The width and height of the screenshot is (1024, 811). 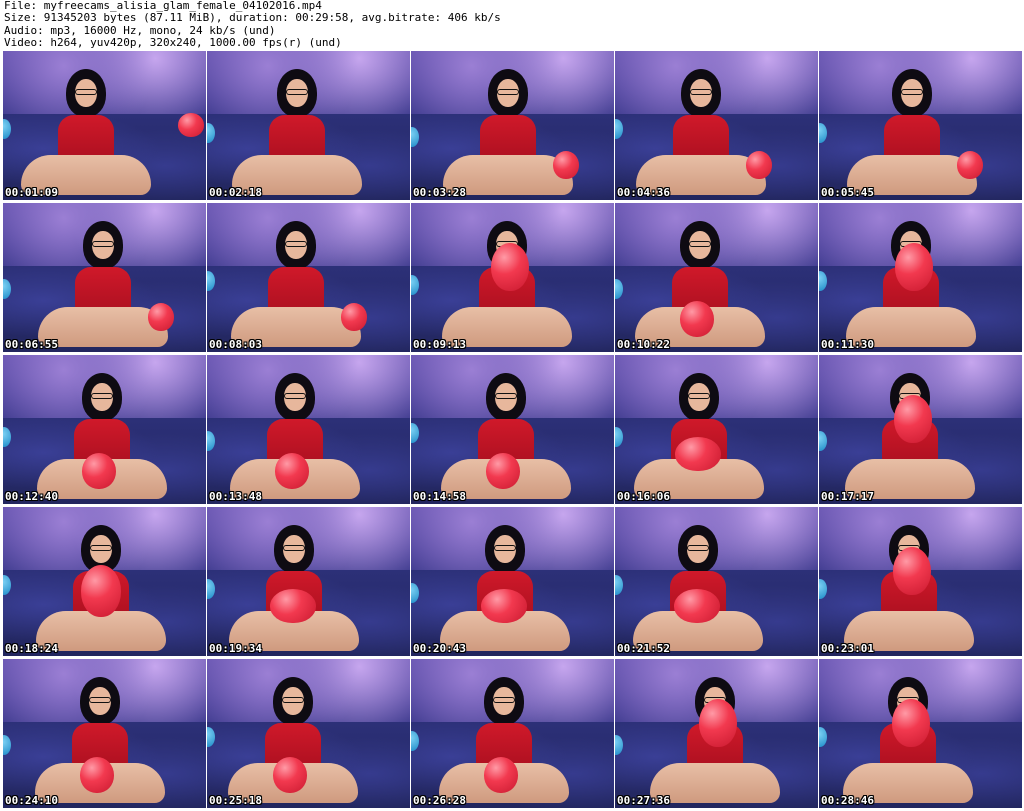 I want to click on video-thumbnail: 00:12:40, so click(x=104, y=429).